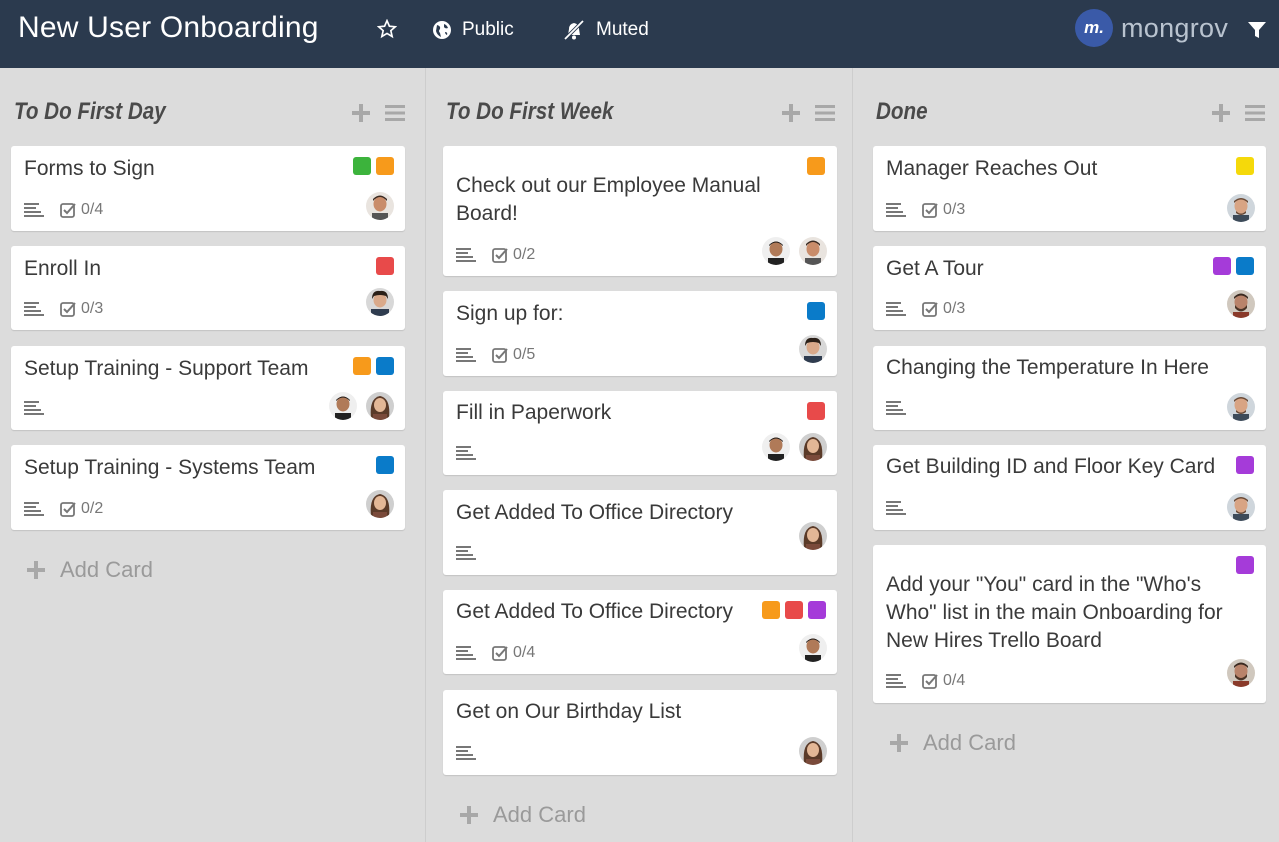 Image resolution: width=1279 pixels, height=842 pixels. I want to click on plus-icon, so click(469, 815).